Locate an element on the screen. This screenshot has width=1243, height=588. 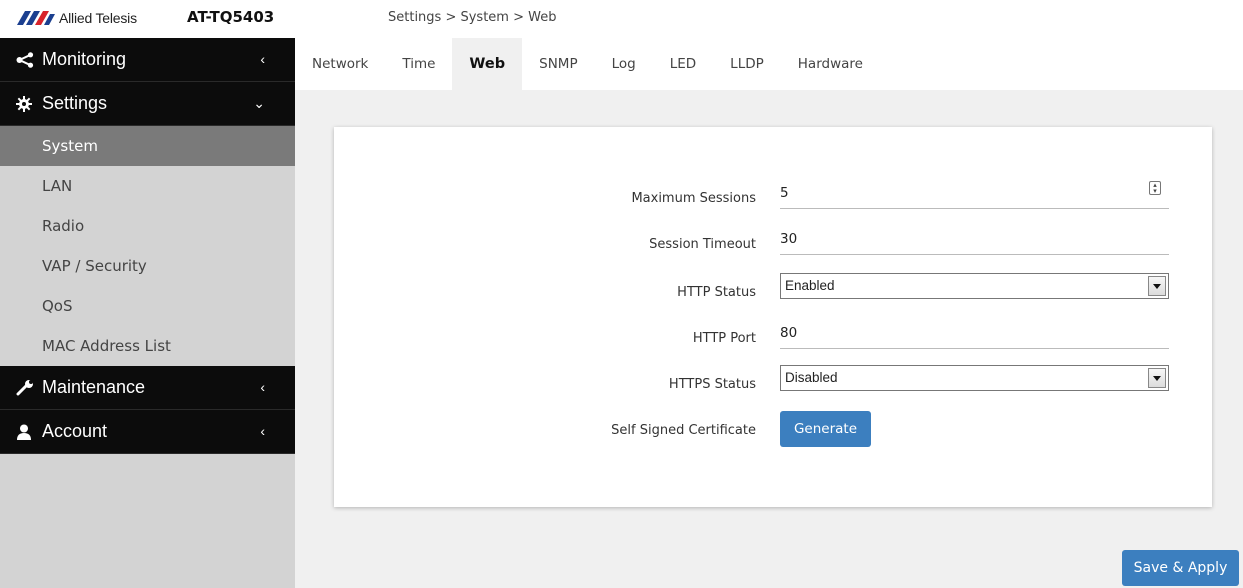
sidebar-item-radio: Radio is located at coordinates (147, 226).